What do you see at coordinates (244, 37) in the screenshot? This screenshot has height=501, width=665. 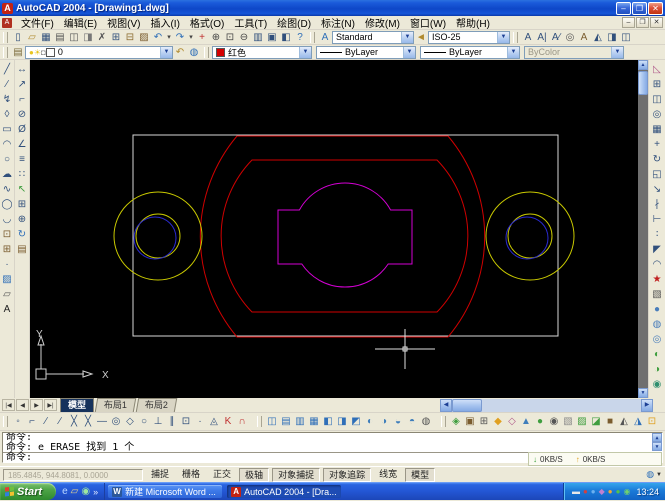 I see `zoom-previous-button: ⊖` at bounding box center [244, 37].